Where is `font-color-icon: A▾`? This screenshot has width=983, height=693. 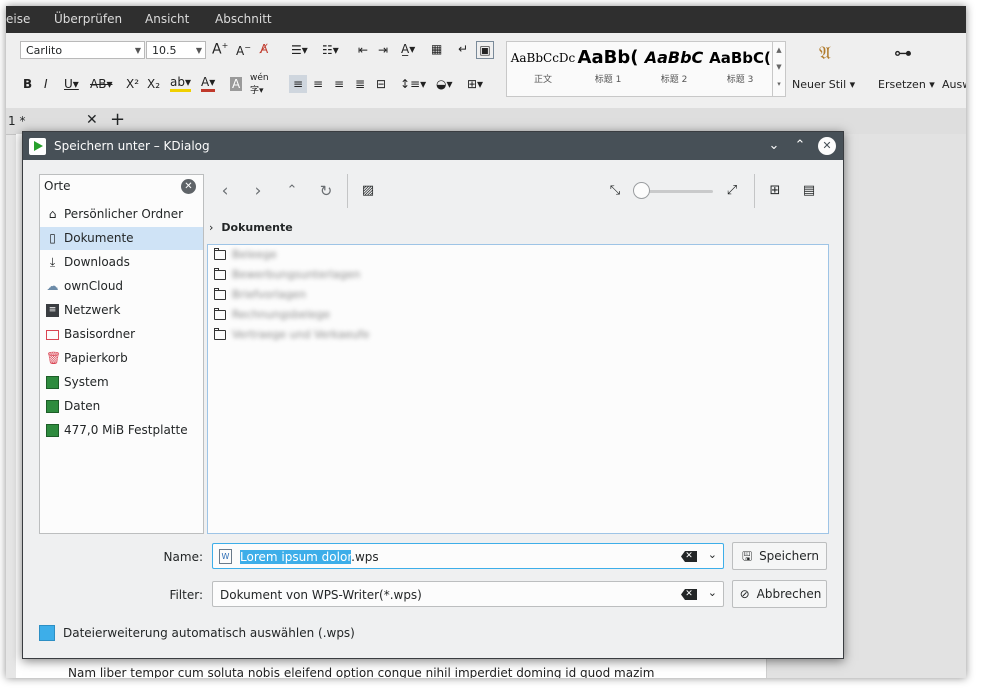
font-color-icon: A▾ is located at coordinates (208, 83).